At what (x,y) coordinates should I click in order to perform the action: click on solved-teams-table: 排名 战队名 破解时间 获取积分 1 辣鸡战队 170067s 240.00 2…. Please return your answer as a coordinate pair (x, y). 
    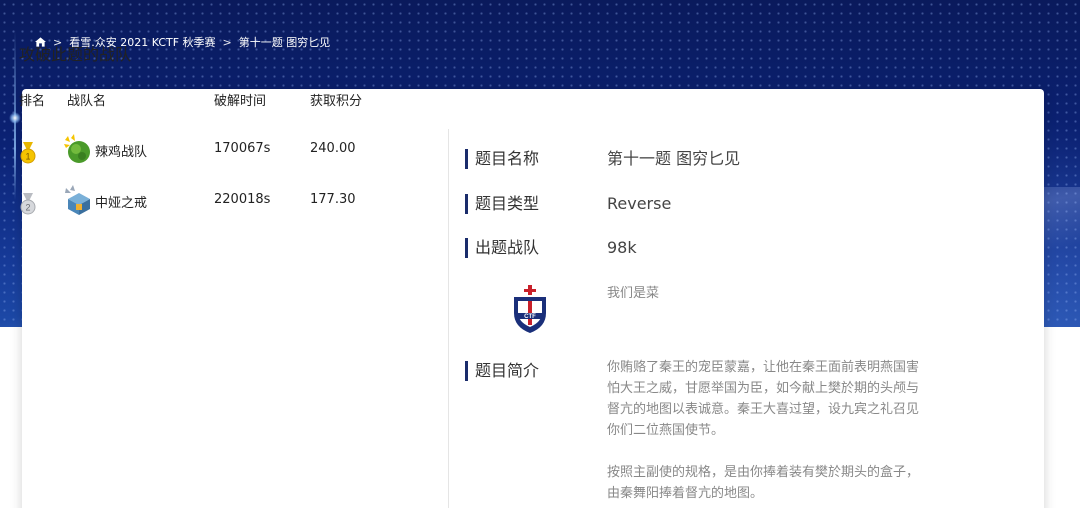
    Looking at the image, I should click on (209, 152).